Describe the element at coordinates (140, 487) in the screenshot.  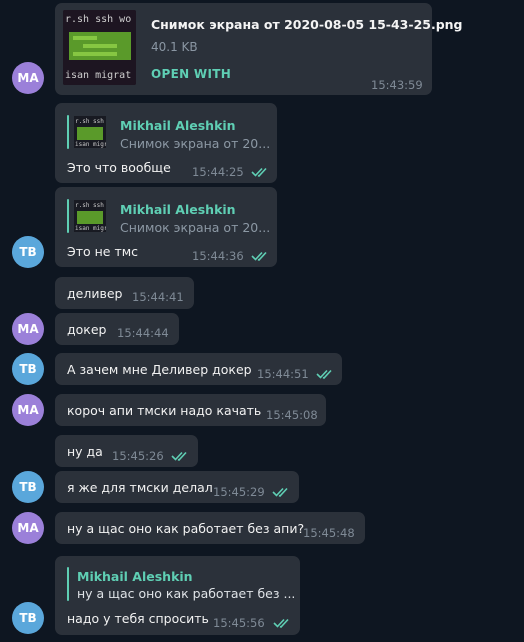
I see `message-text: я же для тмски делал` at that location.